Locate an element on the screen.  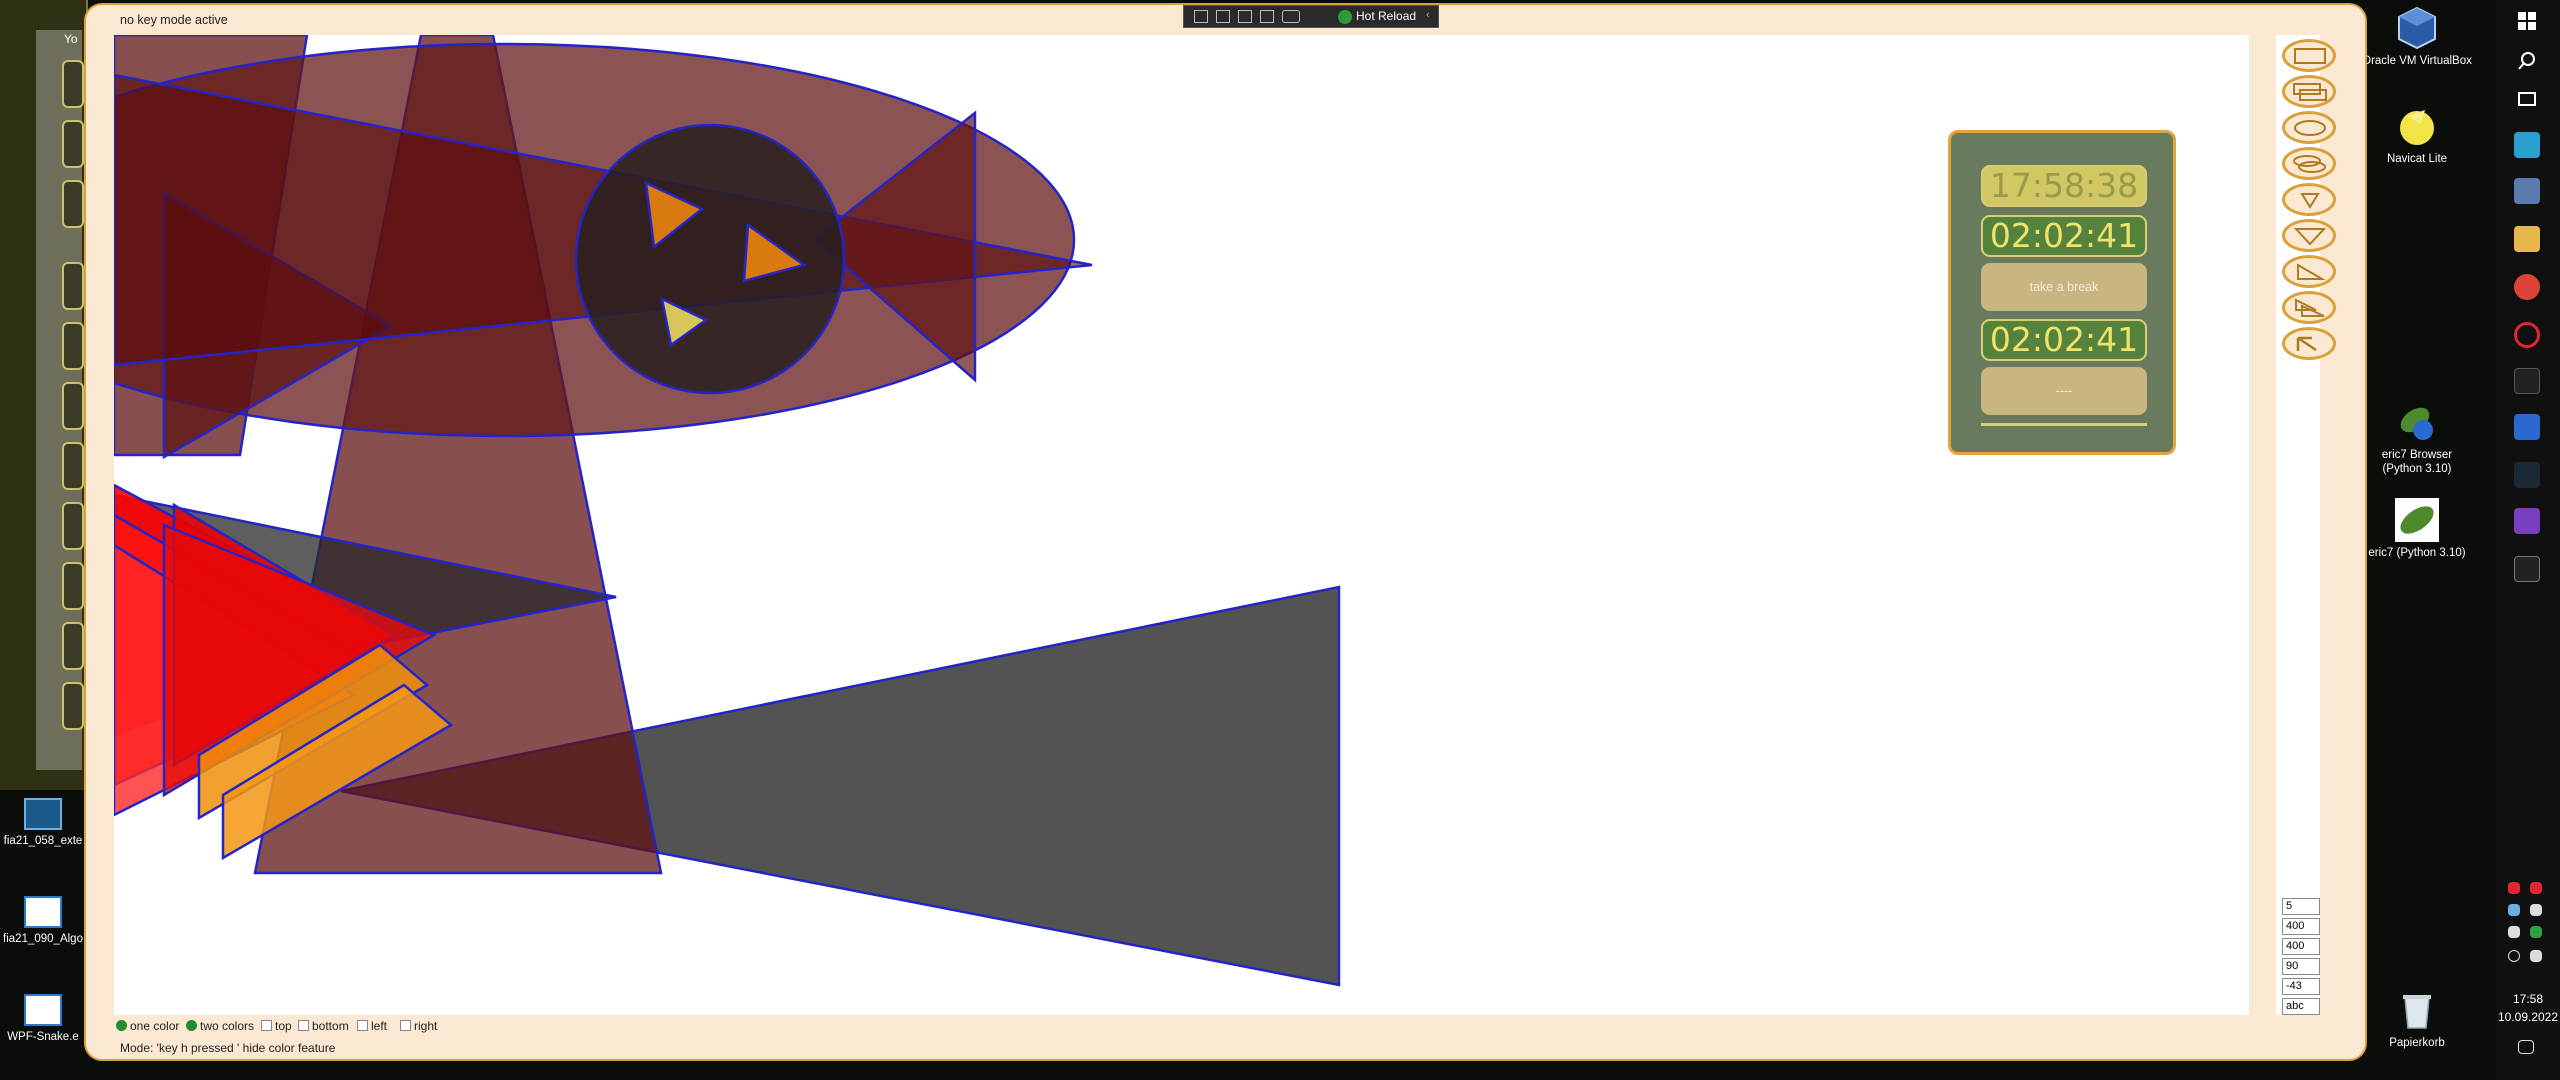
desktop-icon-eric: eric7 (Python 3.10) is located at coordinates (2417, 529).